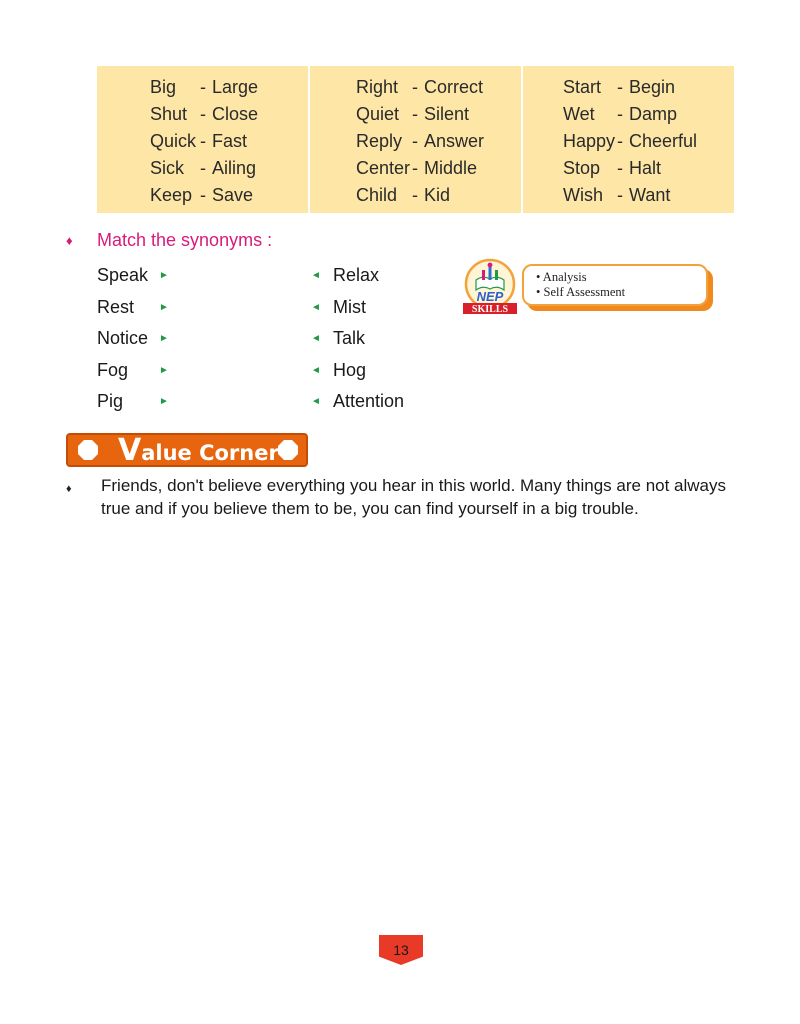 The height and width of the screenshot is (1024, 800). I want to click on word: Sick, so click(167, 168).